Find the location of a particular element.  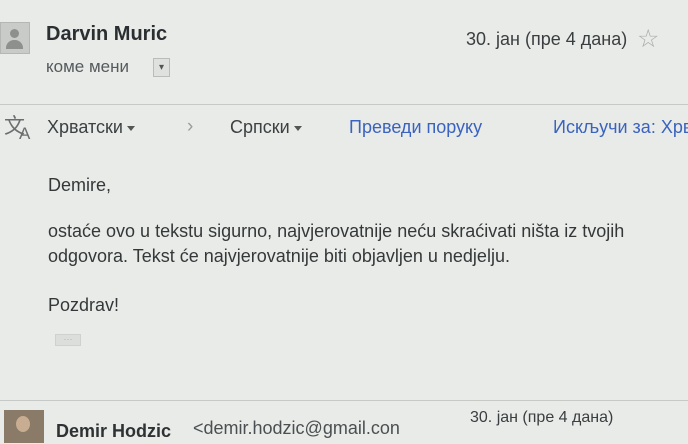

target-language-dropdown: Српски is located at coordinates (266, 127).